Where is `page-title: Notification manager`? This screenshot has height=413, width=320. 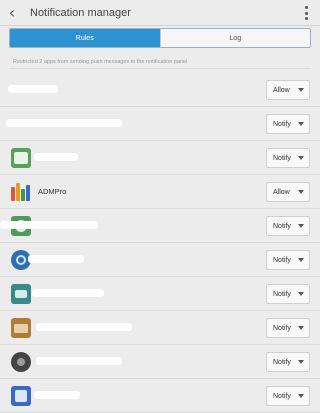 page-title: Notification manager is located at coordinates (80, 12).